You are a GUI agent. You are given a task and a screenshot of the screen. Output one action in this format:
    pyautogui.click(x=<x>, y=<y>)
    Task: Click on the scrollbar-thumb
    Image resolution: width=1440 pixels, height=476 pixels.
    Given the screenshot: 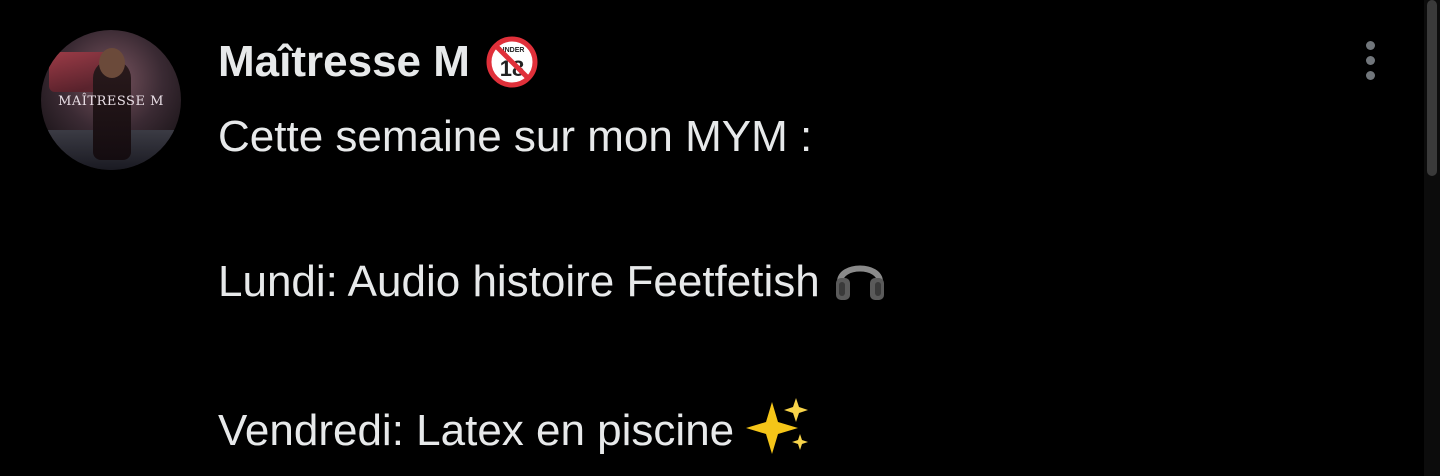 What is the action you would take?
    pyautogui.click(x=1432, y=88)
    